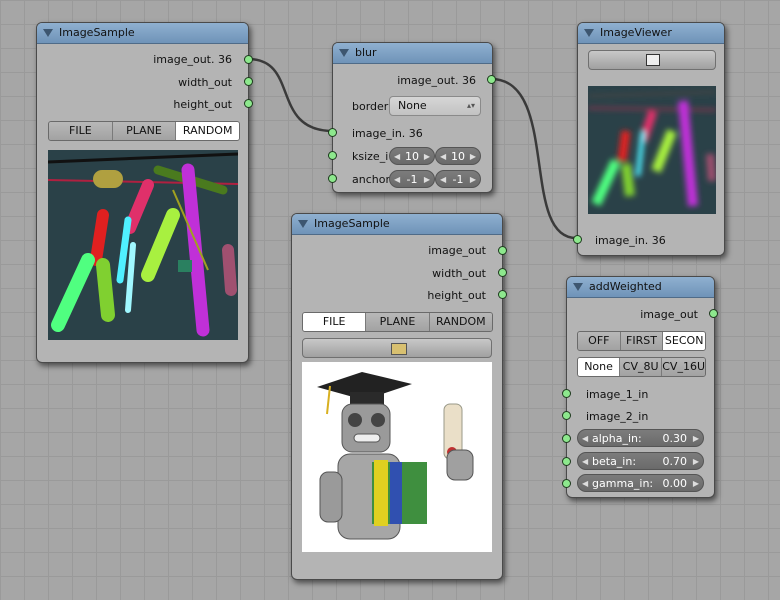 The width and height of the screenshot is (780, 600). Describe the element at coordinates (332, 155) in the screenshot. I see `input-socket-ksize` at that location.